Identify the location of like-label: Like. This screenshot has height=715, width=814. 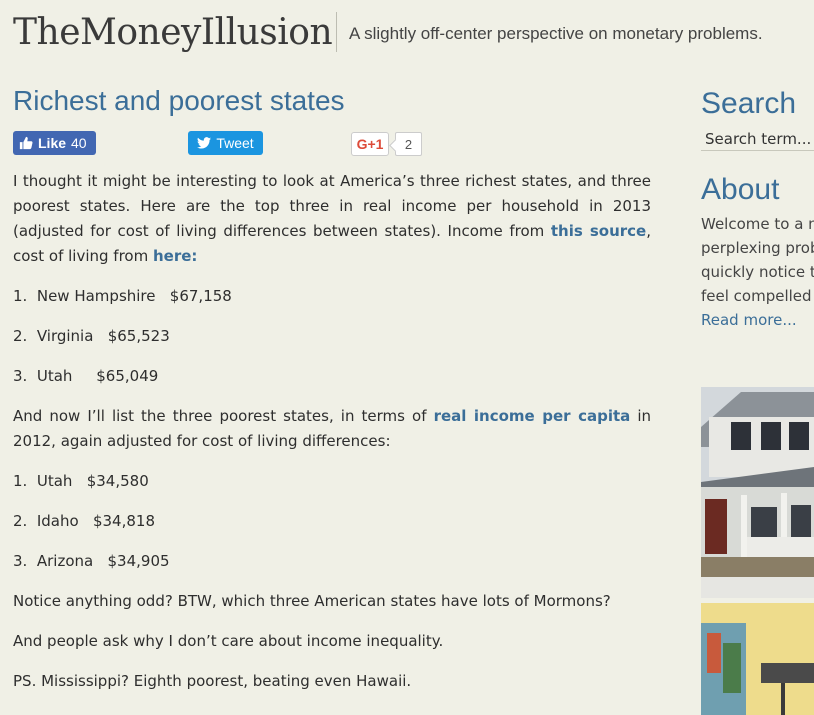
(52, 143).